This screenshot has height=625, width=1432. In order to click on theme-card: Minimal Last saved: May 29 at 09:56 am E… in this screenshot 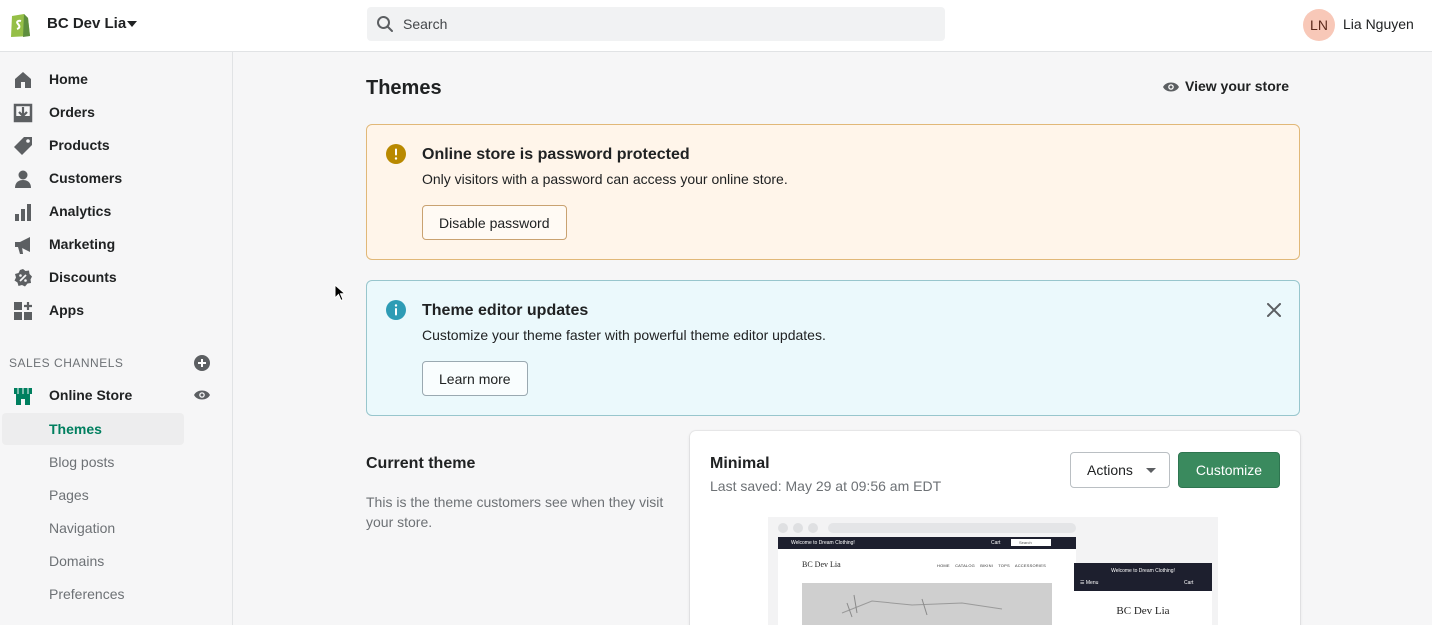, I will do `click(995, 528)`.